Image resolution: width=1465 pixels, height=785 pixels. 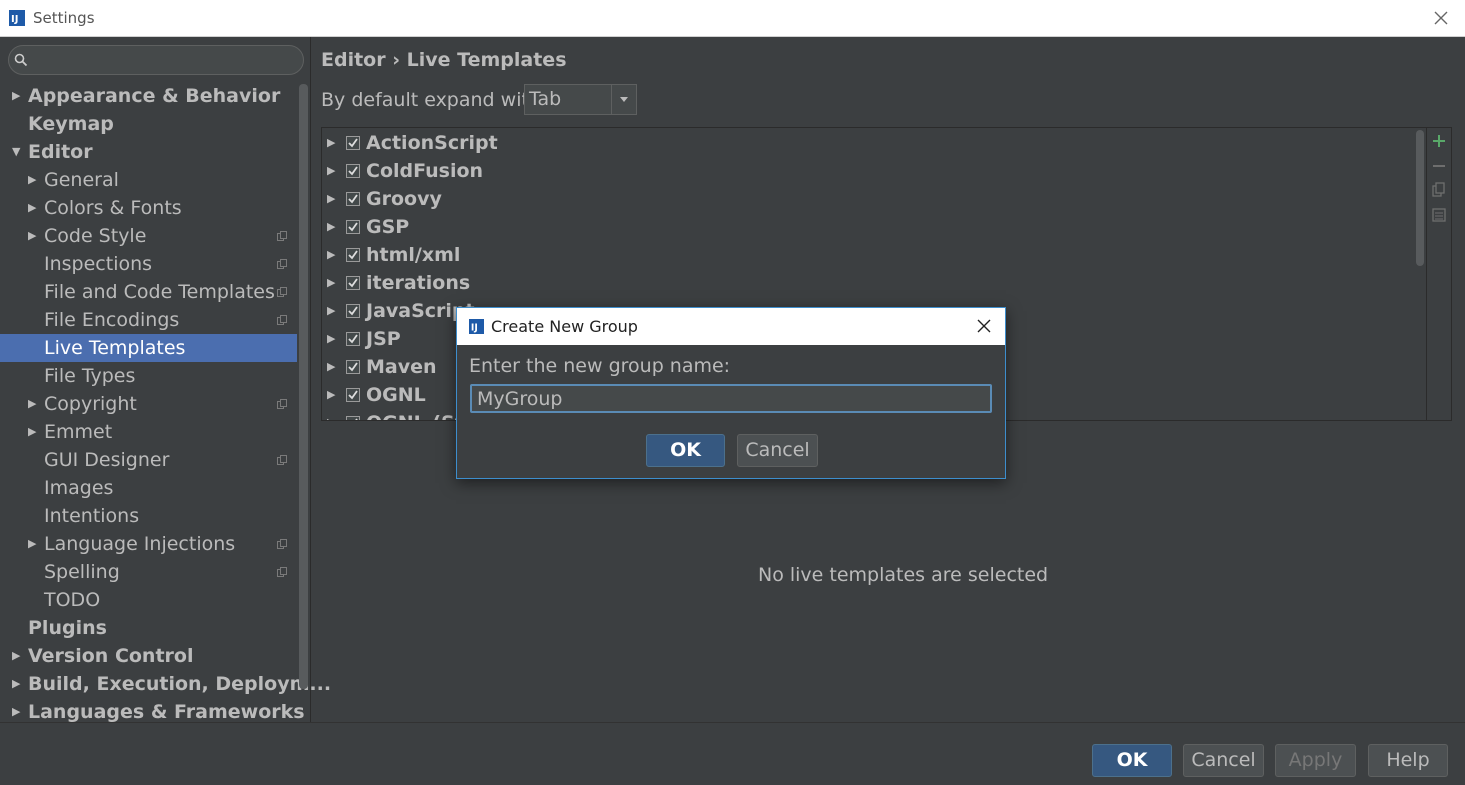 What do you see at coordinates (867, 171) in the screenshot?
I see `template-group-row: ▶ ColdFusion` at bounding box center [867, 171].